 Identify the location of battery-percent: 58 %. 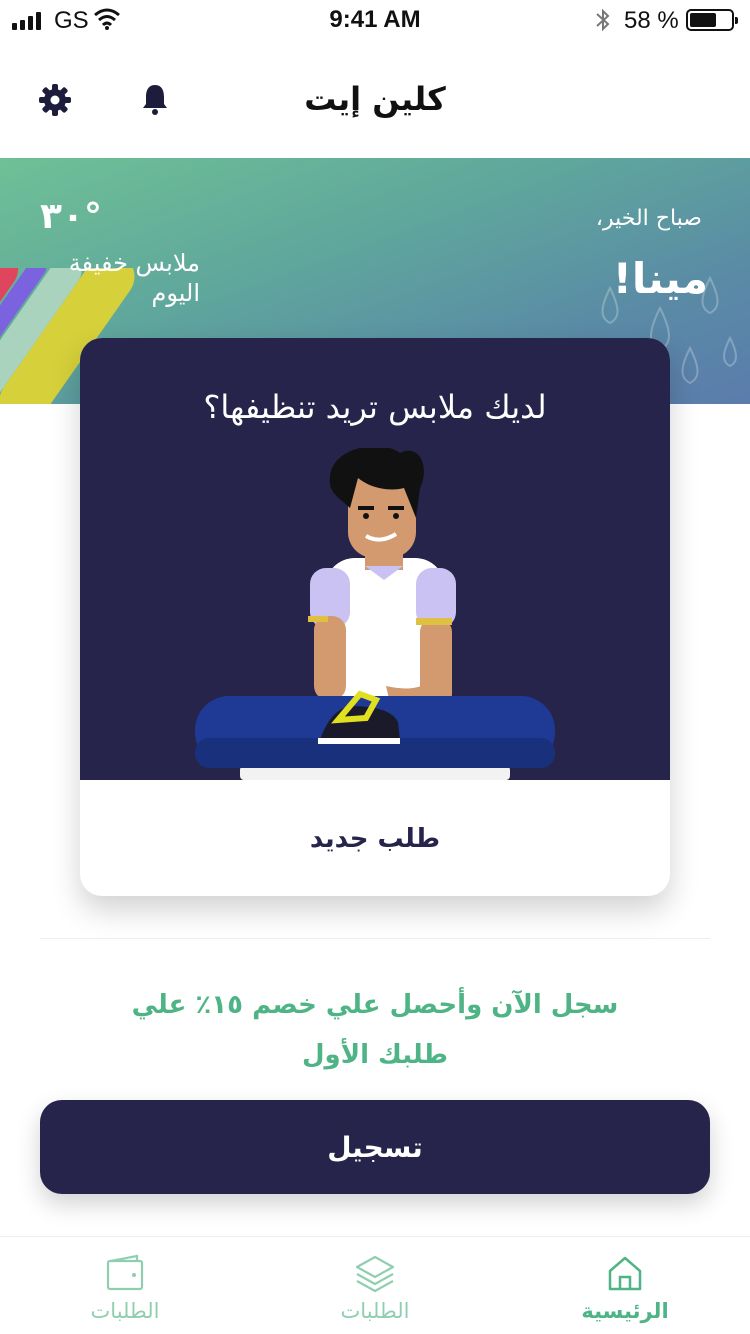
(651, 20).